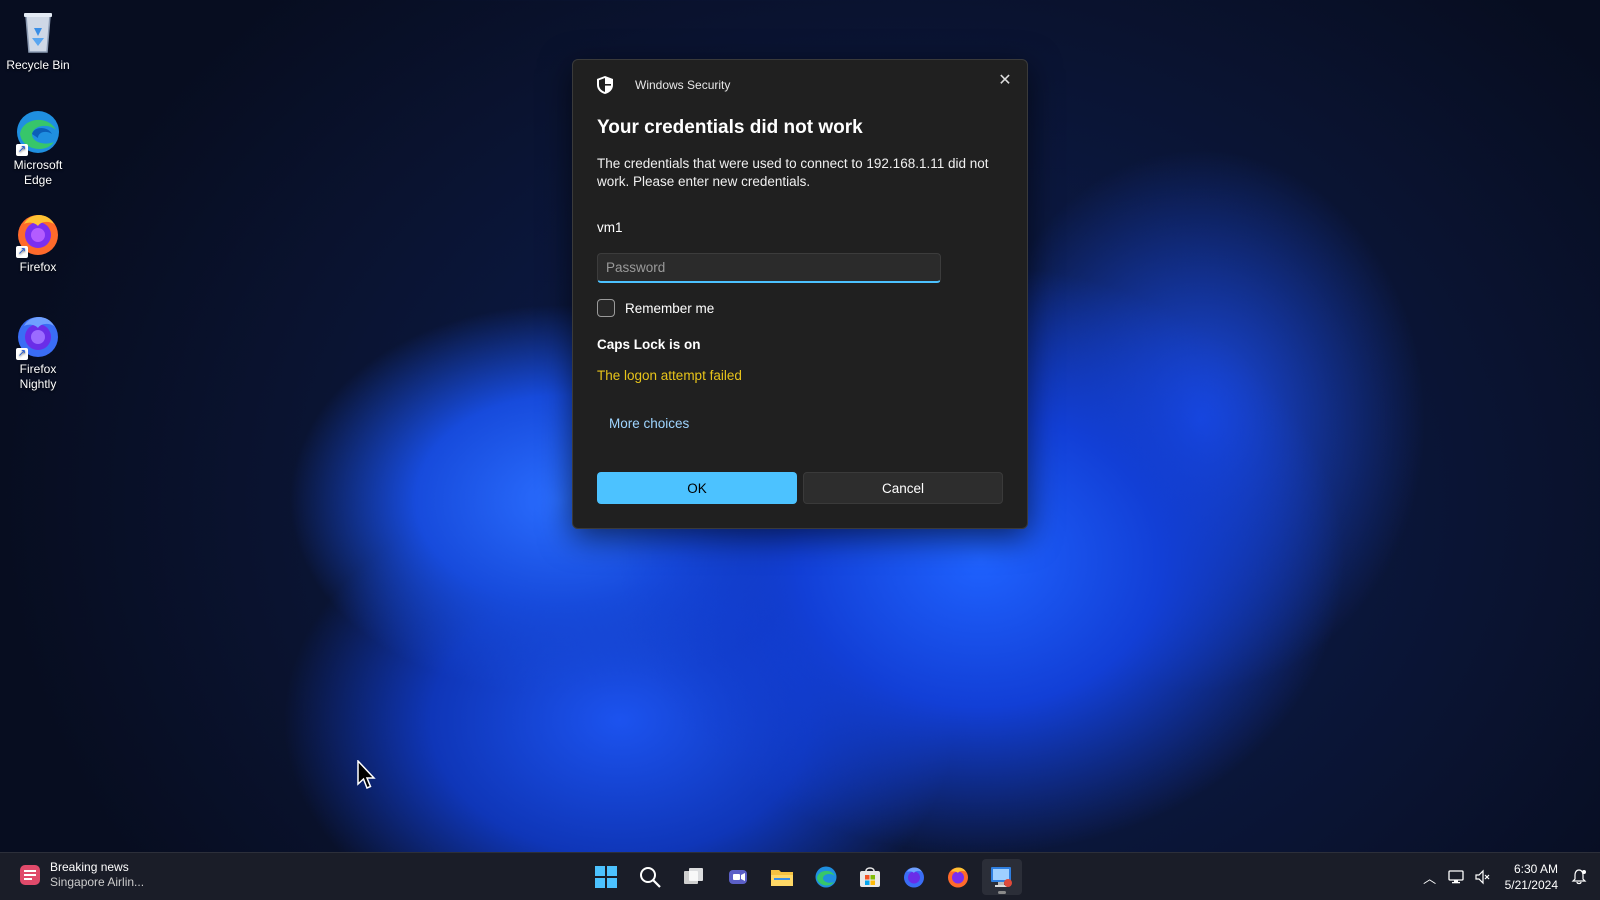 The width and height of the screenshot is (1600, 900). I want to click on desktop-icon-recycle-bin: Recycle Bin, so click(38, 40).